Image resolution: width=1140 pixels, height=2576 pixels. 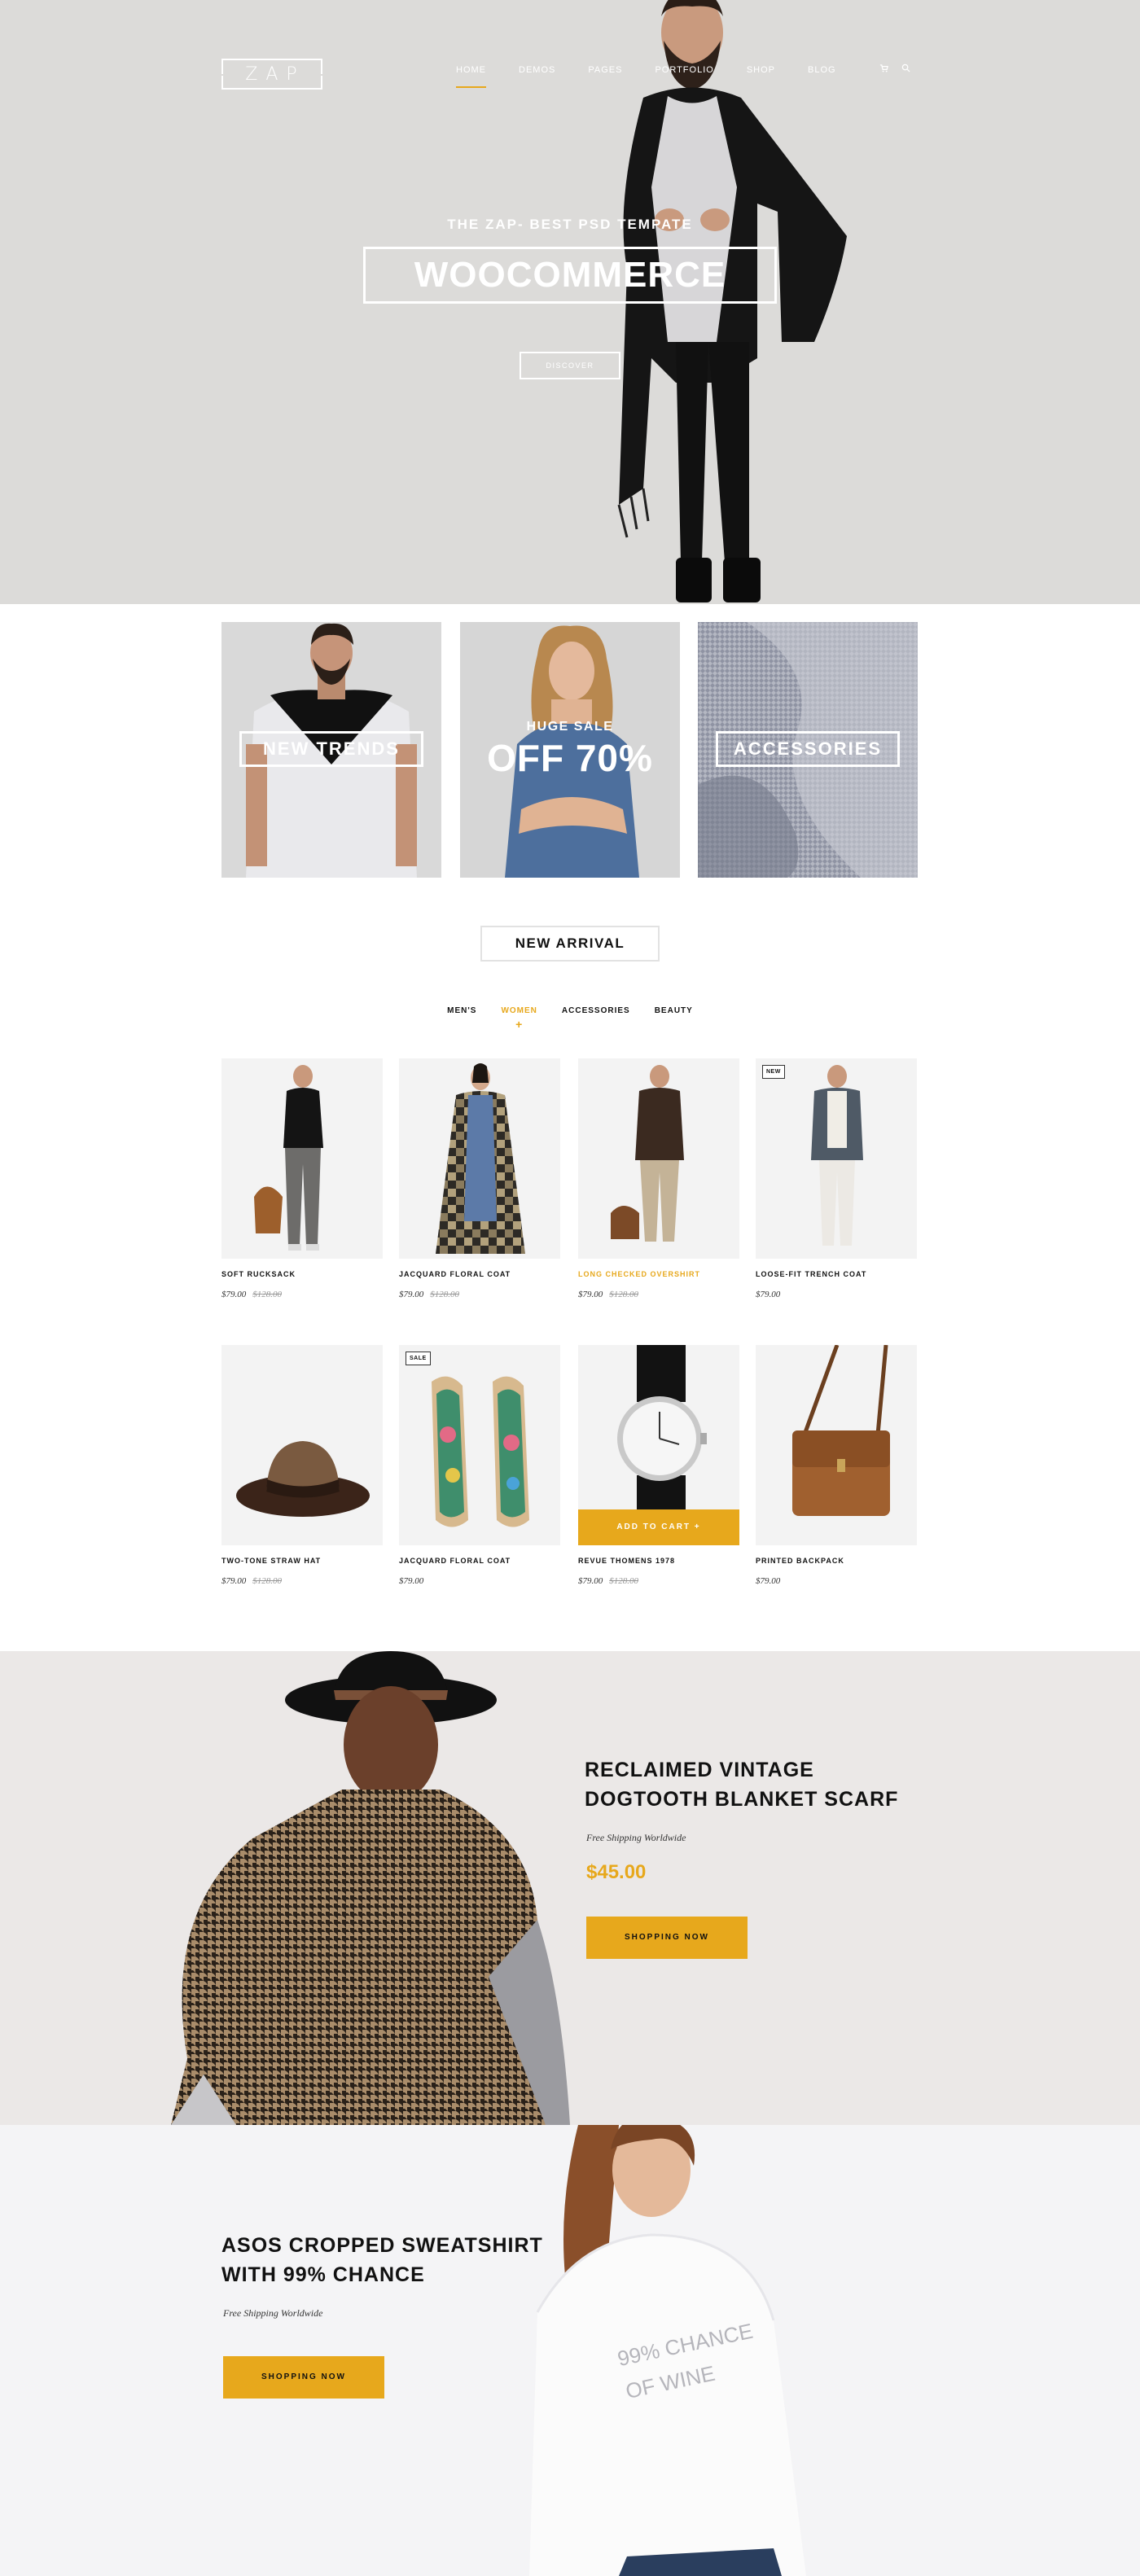 I want to click on product-image: NEW, so click(x=836, y=1158).